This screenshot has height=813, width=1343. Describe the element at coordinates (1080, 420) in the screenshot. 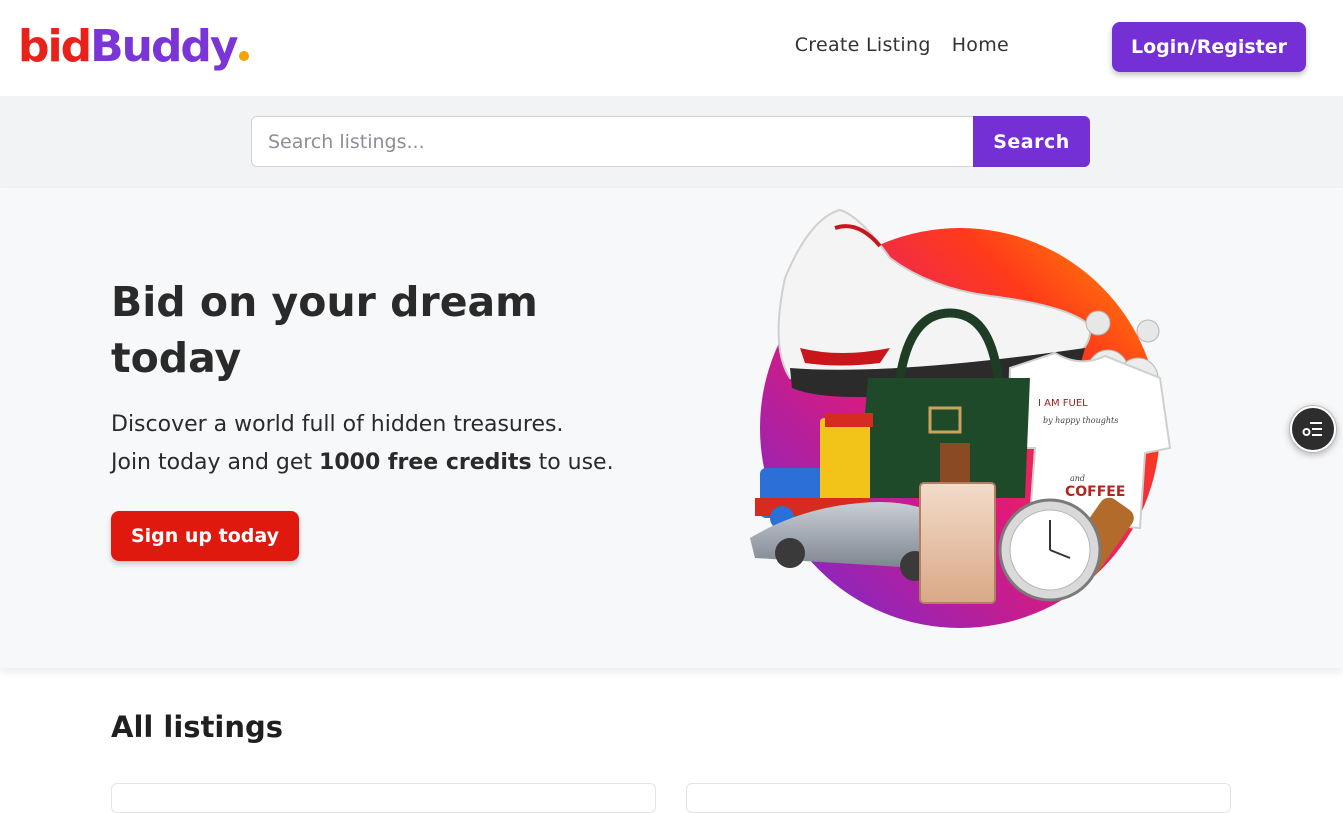

I see `tshirt-print-line-2: by happy thoughts` at that location.